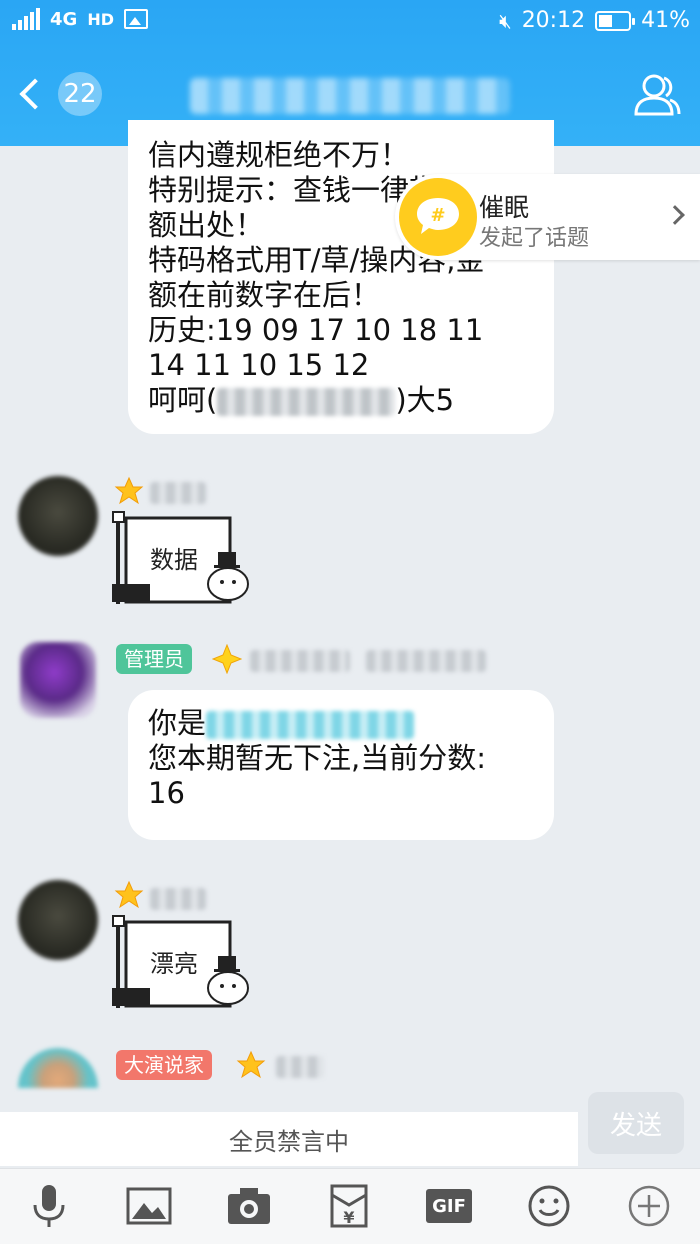 This screenshot has width=700, height=1244. Describe the element at coordinates (310, 725) in the screenshot. I see `redacted-mention` at that location.